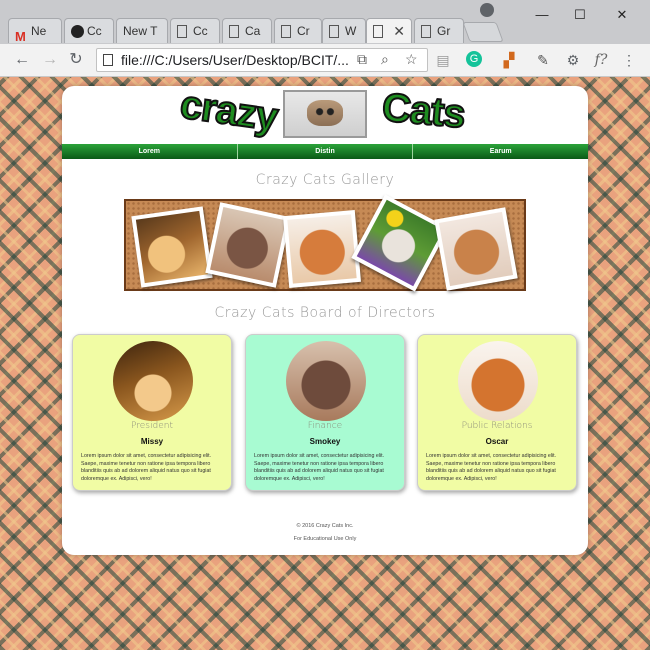 This screenshot has width=650, height=650. I want to click on new-tab-button, so click(483, 32).